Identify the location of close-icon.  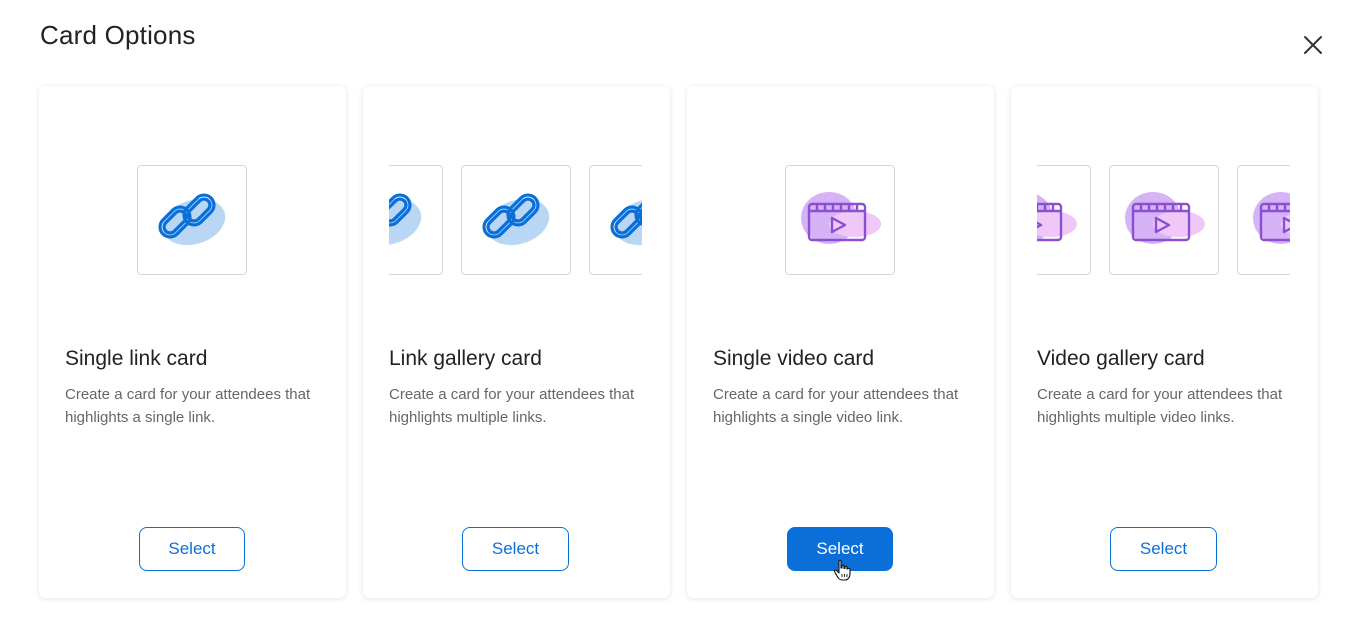
(1313, 45).